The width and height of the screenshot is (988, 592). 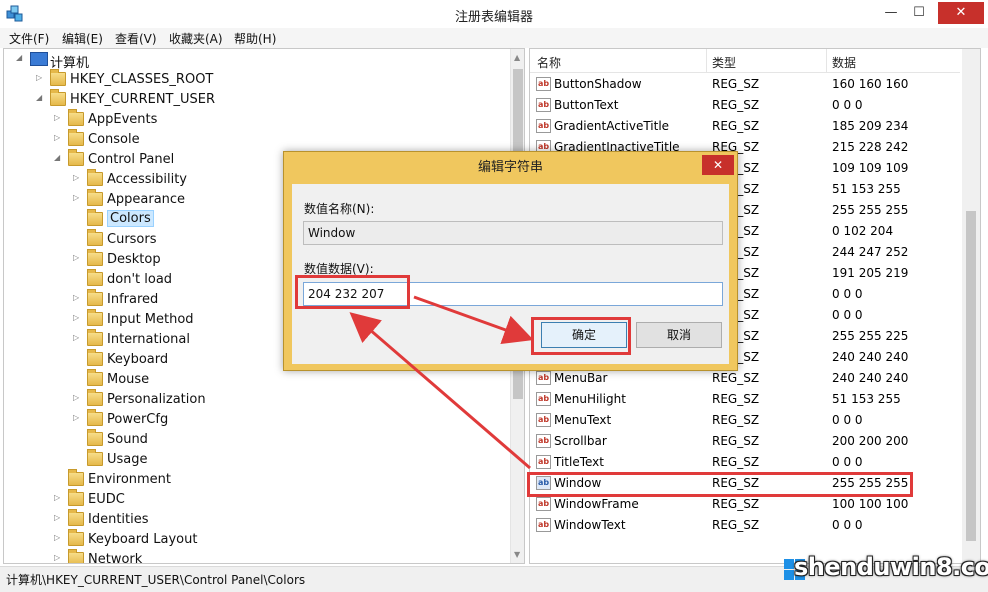 What do you see at coordinates (745, 126) in the screenshot?
I see `value-row: ab GradientActiveTitle REG_SZ 185 209 234` at bounding box center [745, 126].